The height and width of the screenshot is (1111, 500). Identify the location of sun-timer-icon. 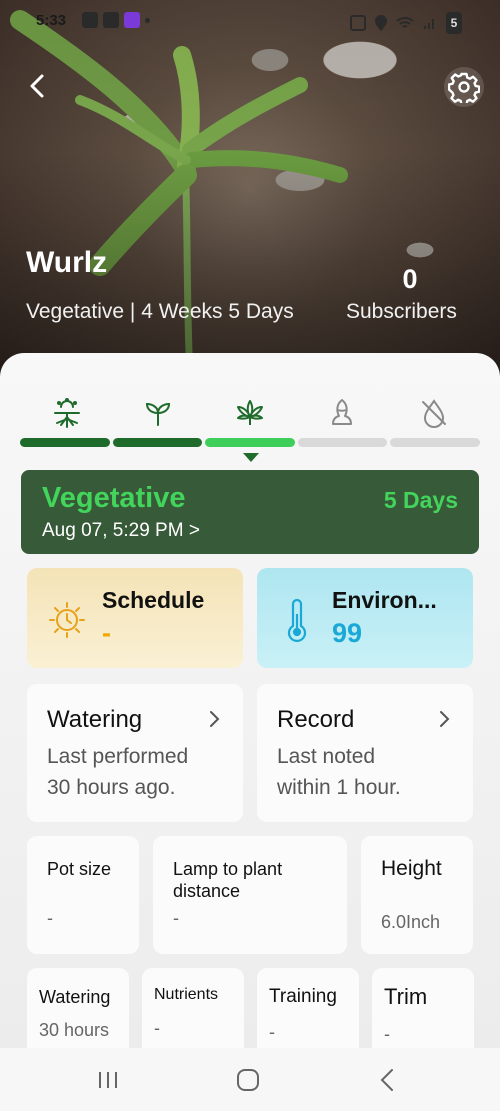
(67, 620).